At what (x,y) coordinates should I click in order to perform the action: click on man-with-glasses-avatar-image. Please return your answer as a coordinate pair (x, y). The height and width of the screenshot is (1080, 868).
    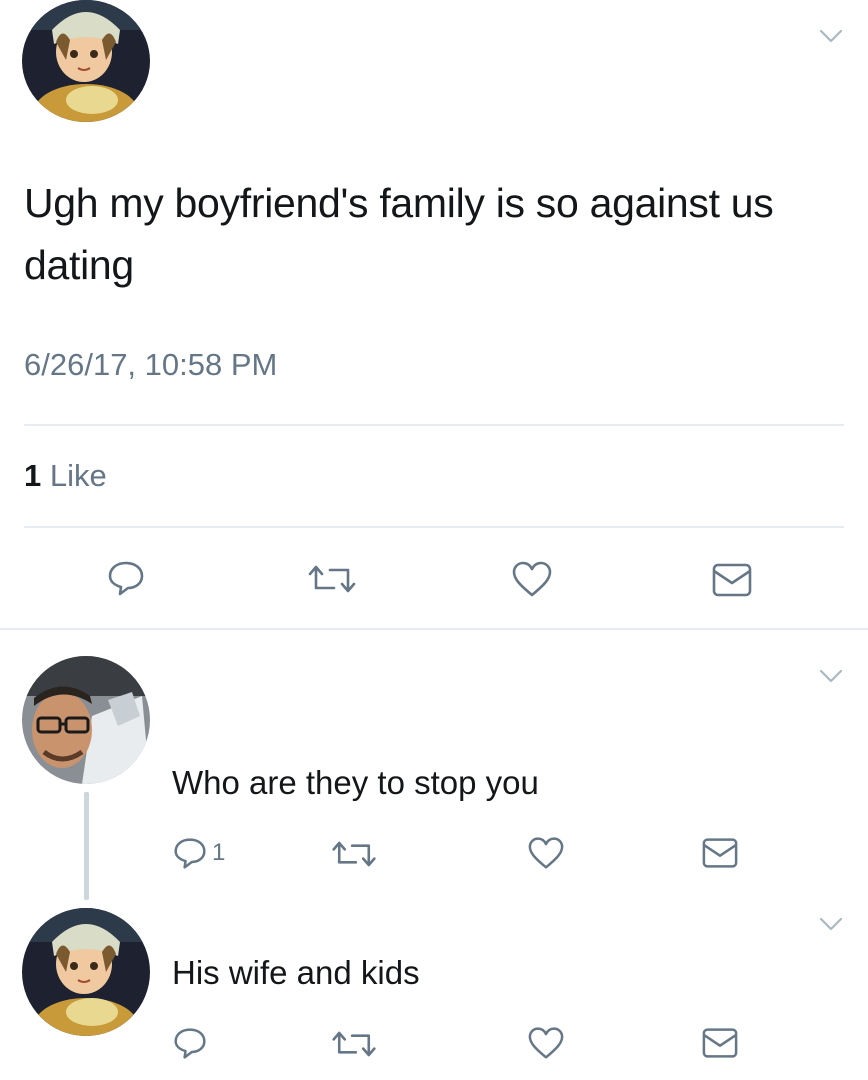
    Looking at the image, I should click on (86, 720).